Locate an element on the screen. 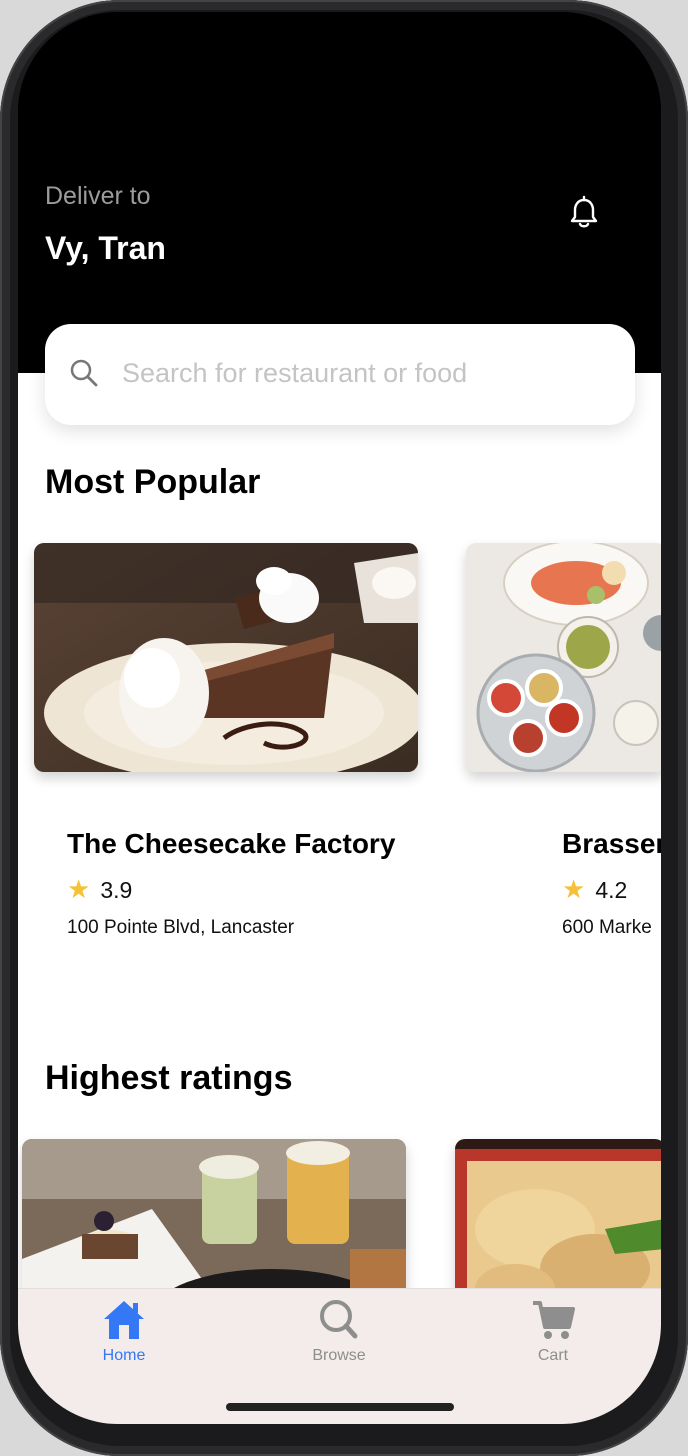  tab-home: Home is located at coordinates (124, 1331).